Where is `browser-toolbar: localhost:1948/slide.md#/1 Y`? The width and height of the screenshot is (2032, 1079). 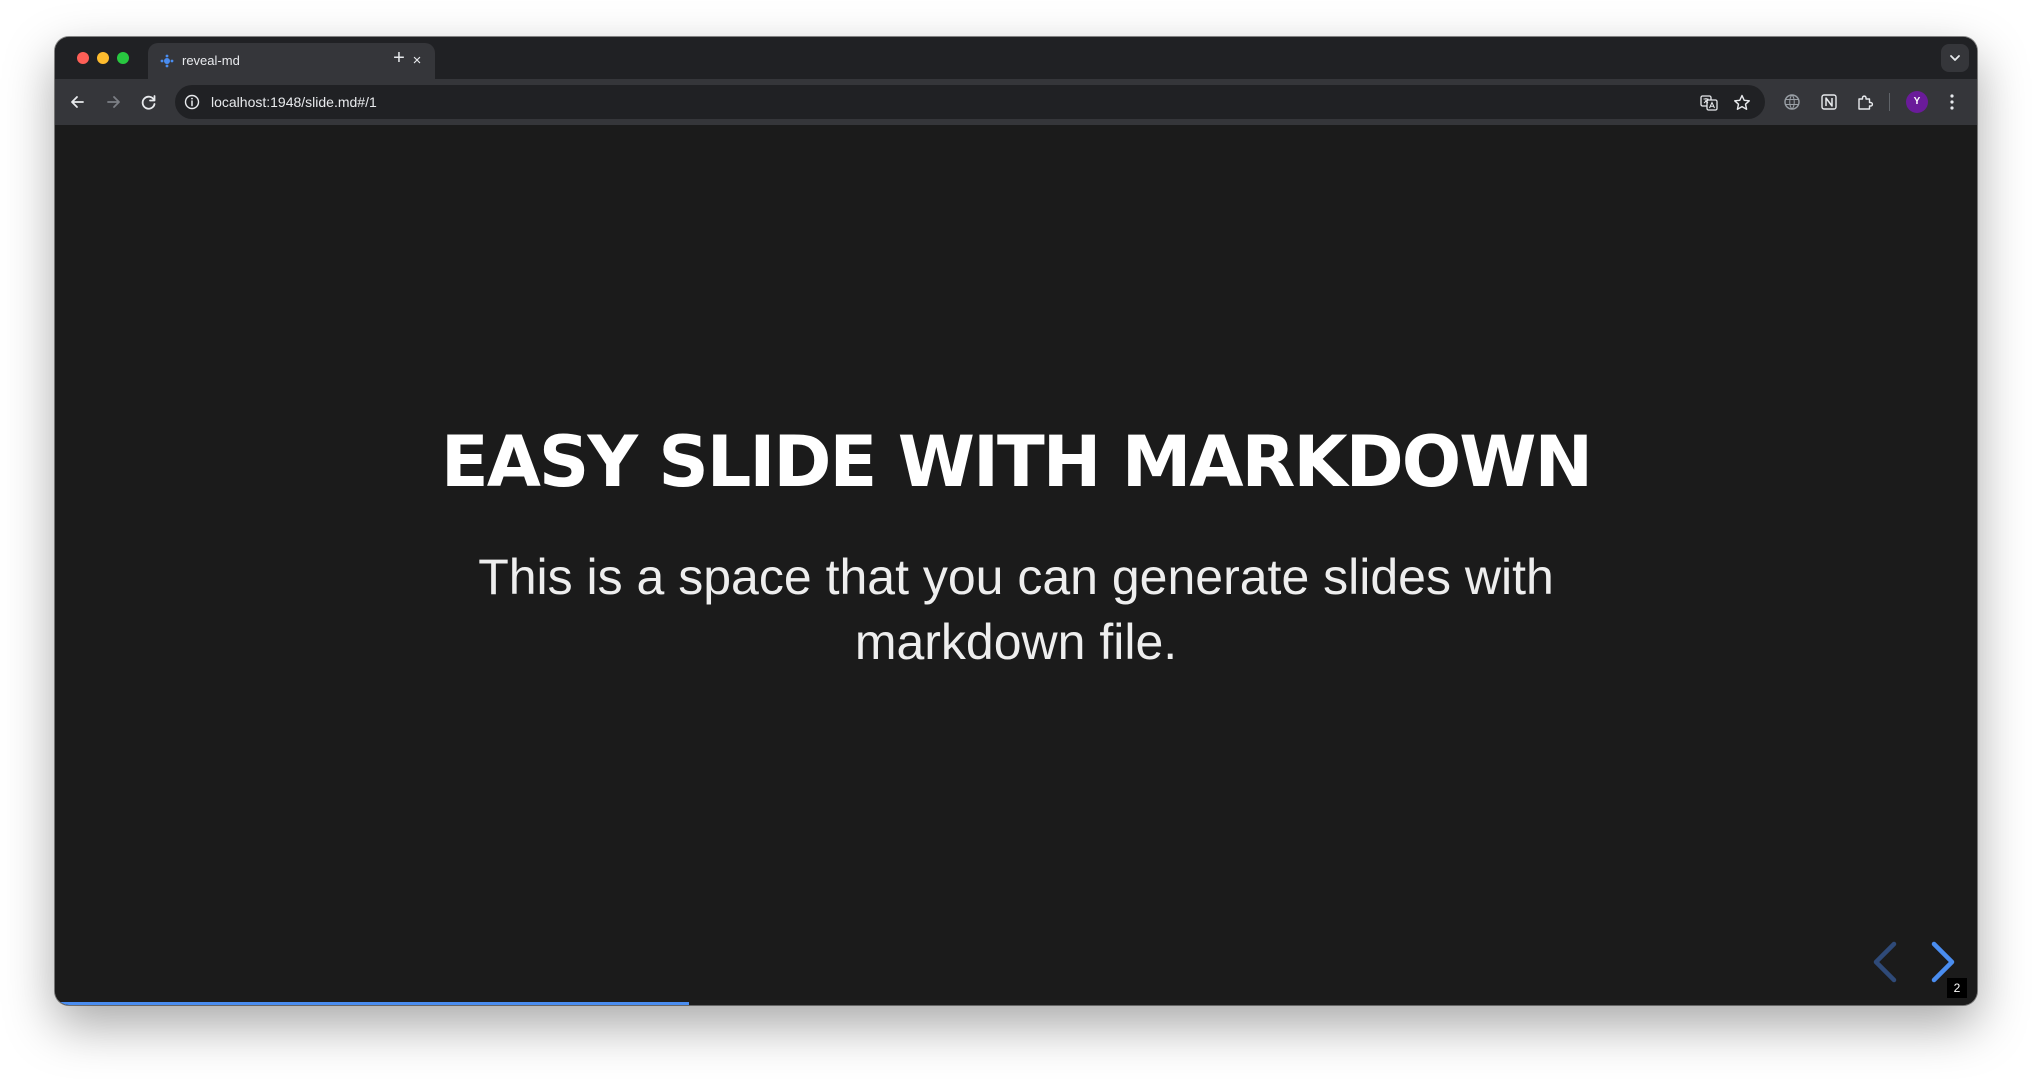
browser-toolbar: localhost:1948/slide.md#/1 Y is located at coordinates (1016, 102).